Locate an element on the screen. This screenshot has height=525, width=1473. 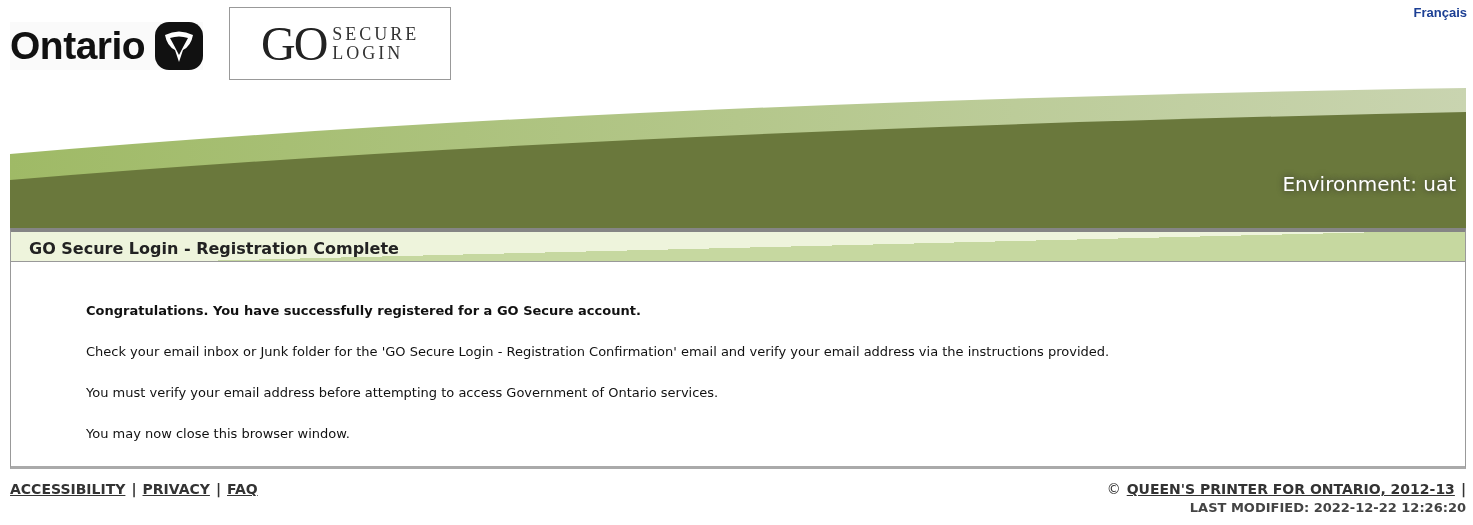
environment-label: Environment: uat is located at coordinates (1369, 184).